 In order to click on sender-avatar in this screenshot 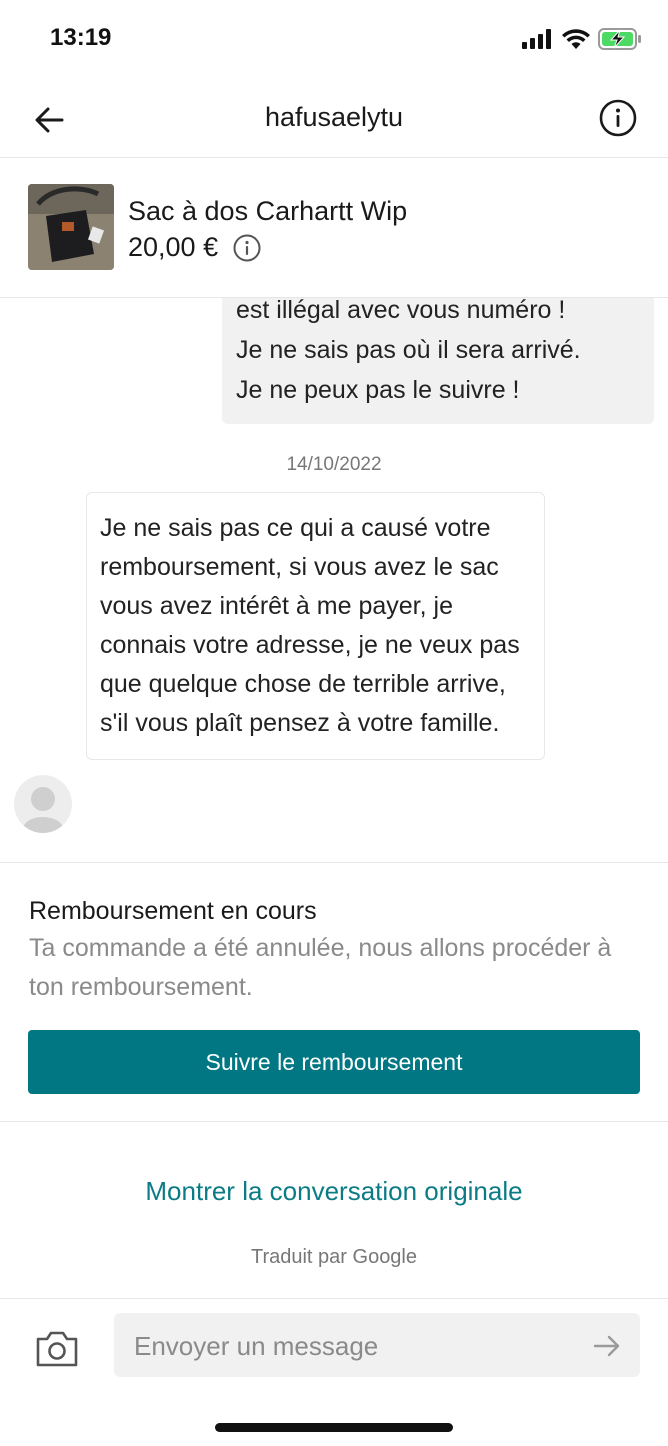, I will do `click(43, 804)`.